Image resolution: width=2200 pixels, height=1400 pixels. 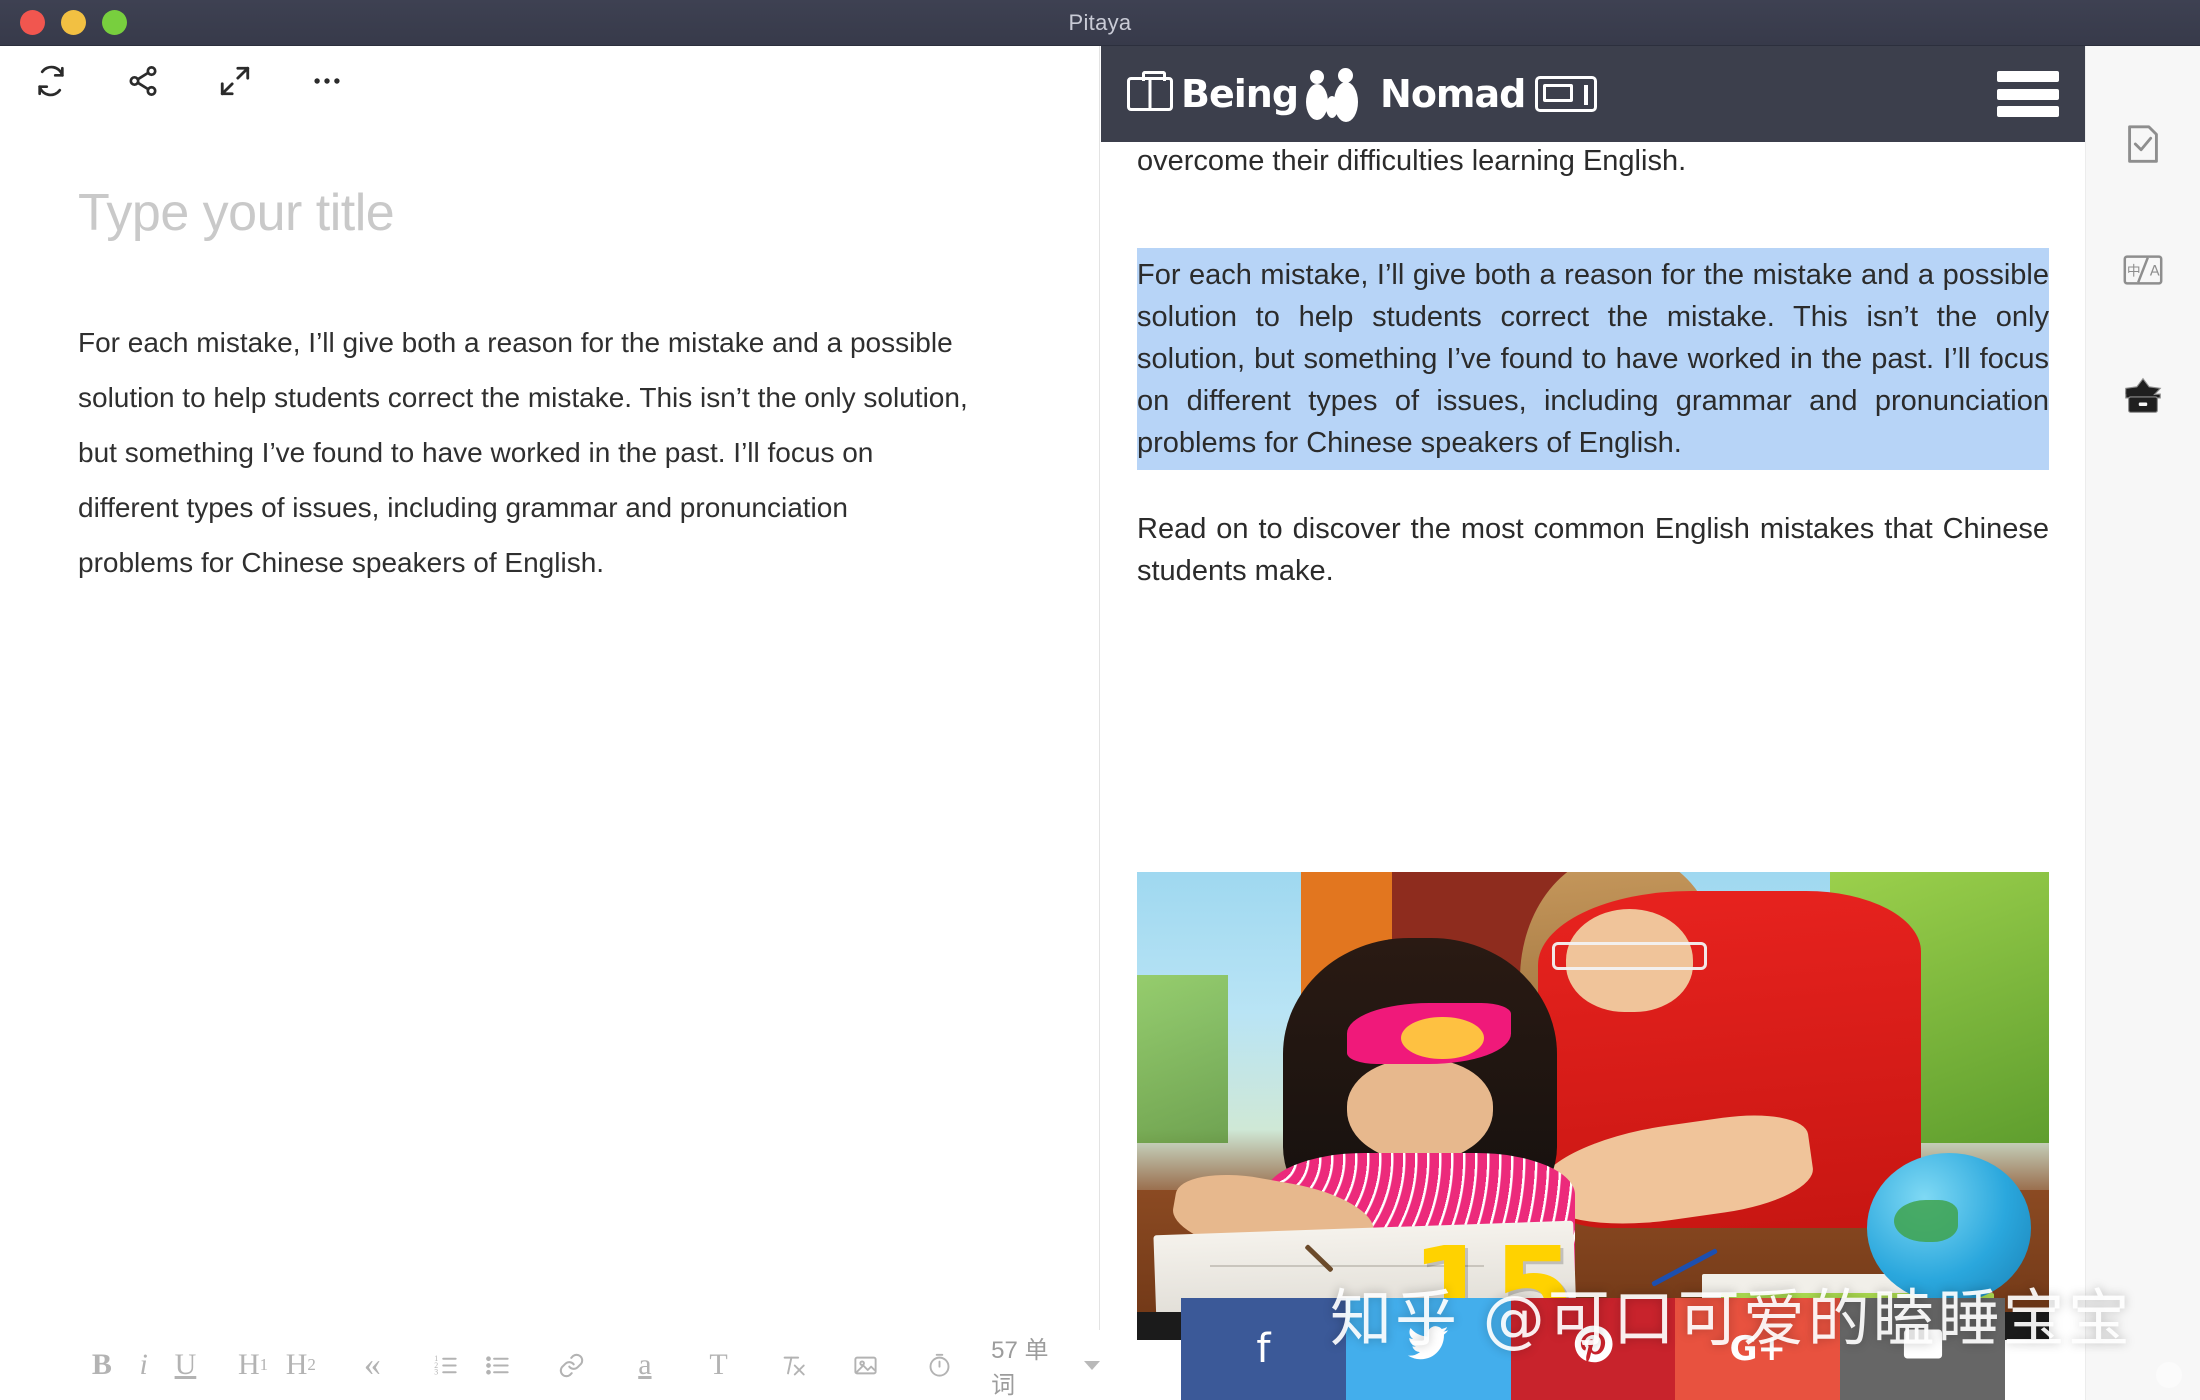 What do you see at coordinates (437, 1371) in the screenshot?
I see `svg-text: 3` at bounding box center [437, 1371].